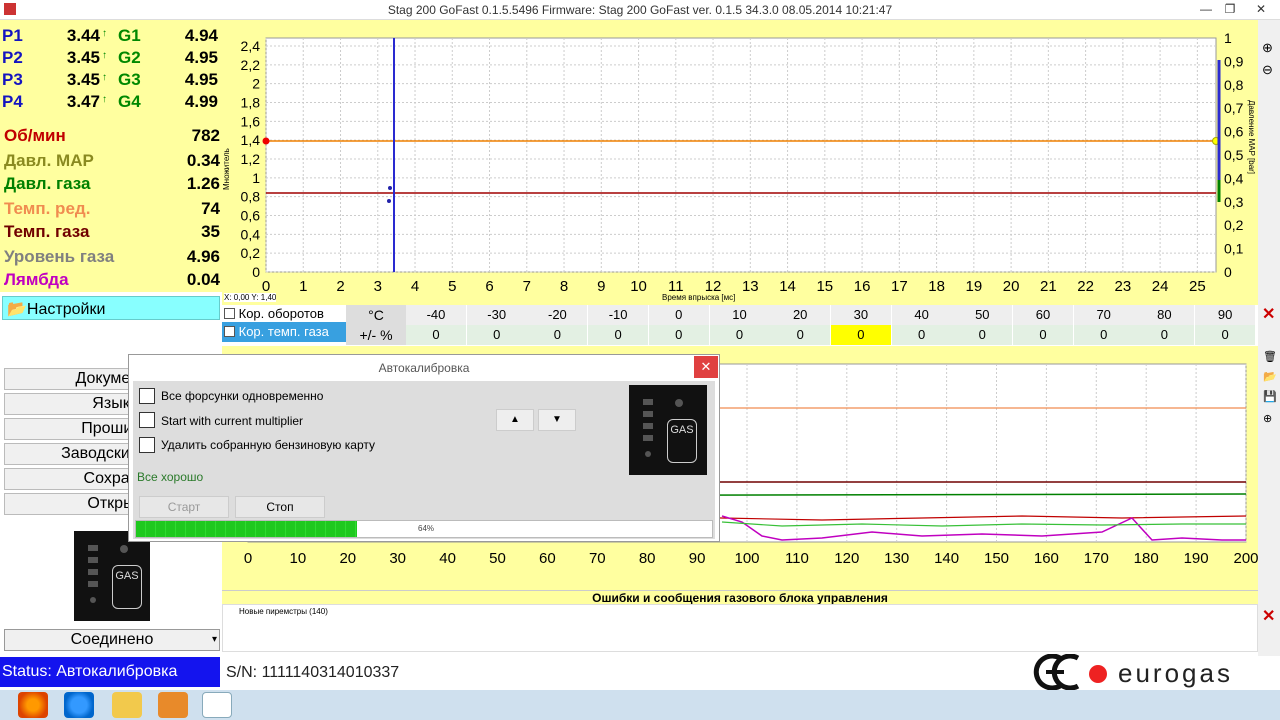 Image resolution: width=1280 pixels, height=720 pixels. Describe the element at coordinates (256, 272) in the screenshot. I see `left-tick-label: 0` at that location.